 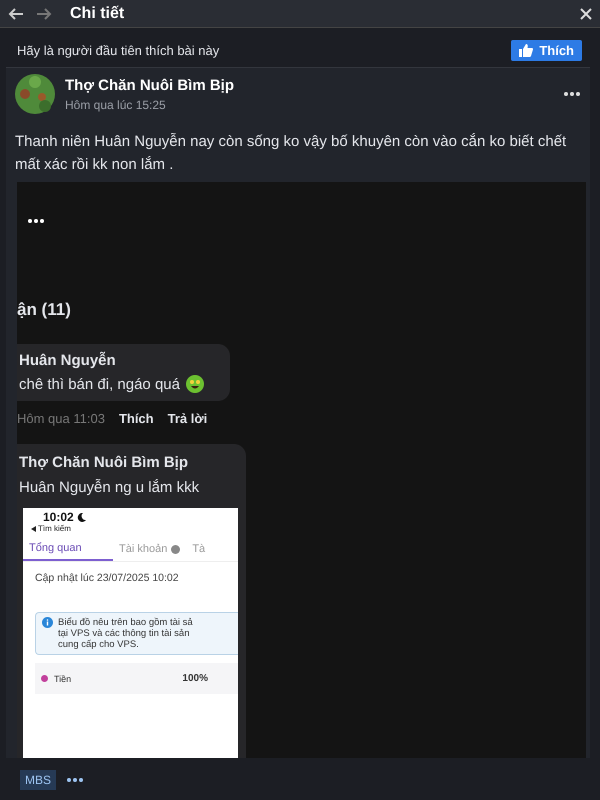 I want to click on tab-label: Tà, so click(x=198, y=549).